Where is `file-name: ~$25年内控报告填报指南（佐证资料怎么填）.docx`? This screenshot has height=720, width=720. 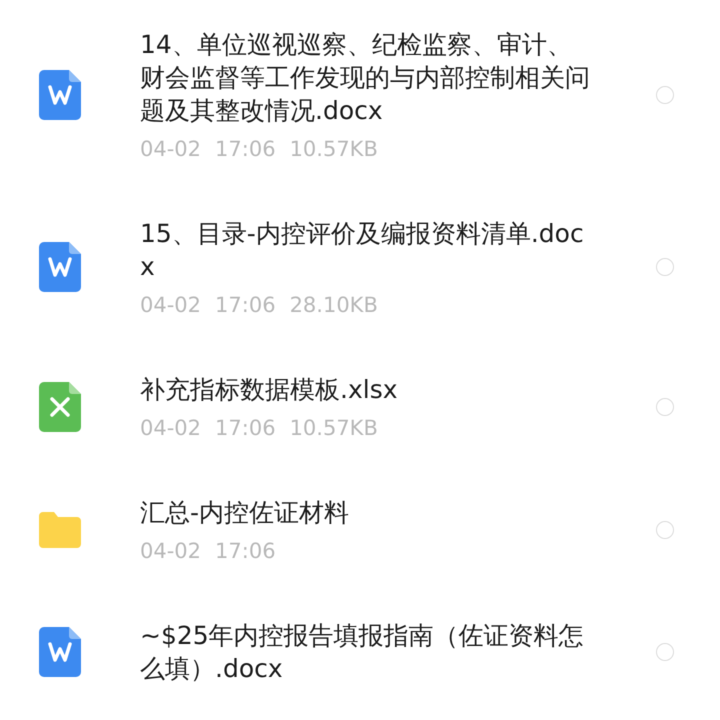
file-name: ~$25年内控报告填报指南（佐证资料怎么填）.docx is located at coordinates (362, 652).